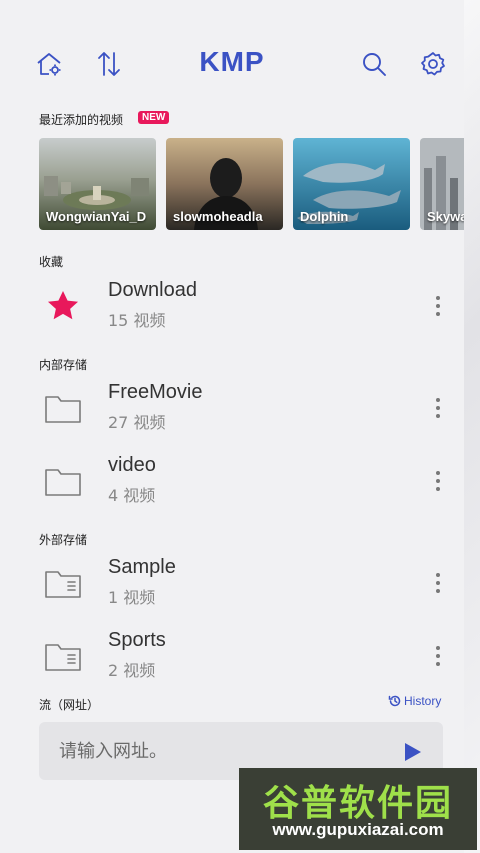 Image resolution: width=480 pixels, height=853 pixels. What do you see at coordinates (154, 117) in the screenshot?
I see `new-badge: NEW` at bounding box center [154, 117].